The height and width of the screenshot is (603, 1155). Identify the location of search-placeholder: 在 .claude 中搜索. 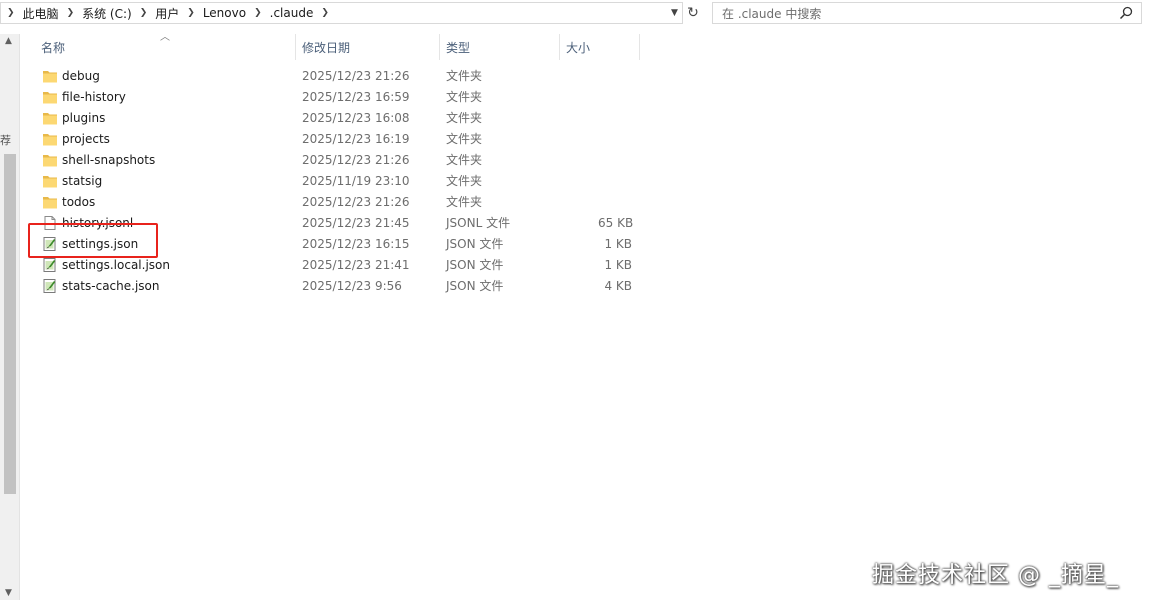
(772, 13).